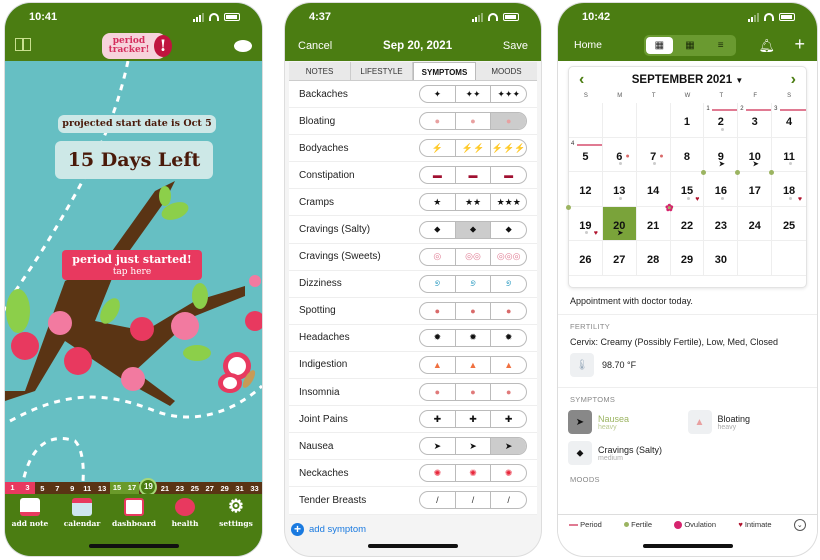  What do you see at coordinates (508, 473) in the screenshot?
I see `severity-heavy-button: ✺` at bounding box center [508, 473].